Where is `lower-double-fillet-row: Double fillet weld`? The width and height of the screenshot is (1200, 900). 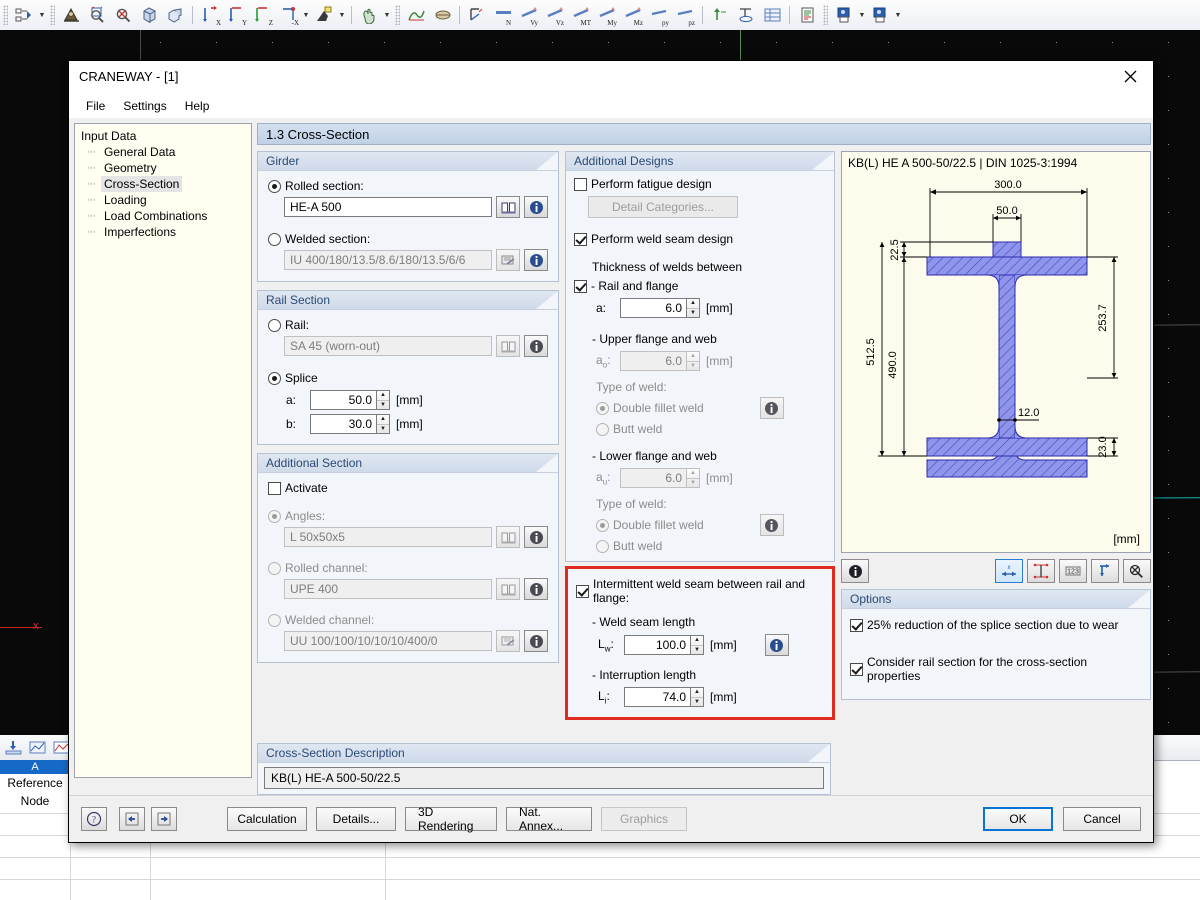
lower-double-fillet-row: Double fillet weld is located at coordinates (710, 525).